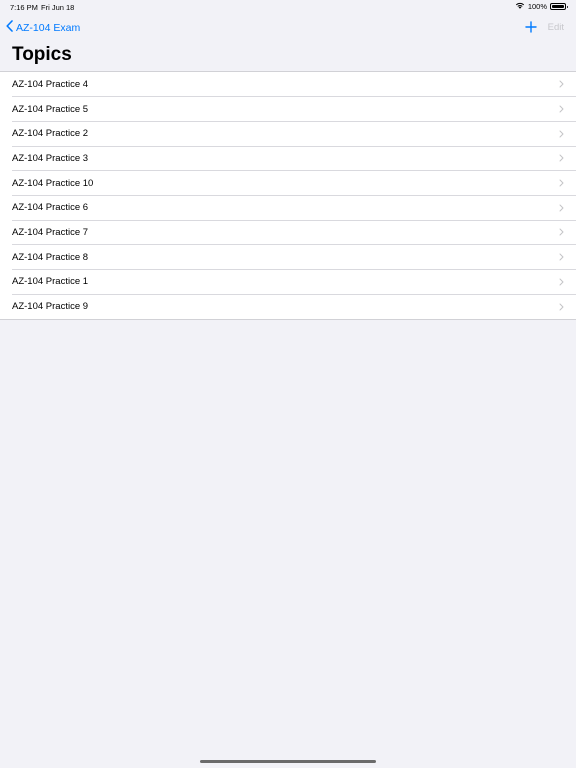  I want to click on list-item: AZ-104 Practice 1, so click(288, 282).